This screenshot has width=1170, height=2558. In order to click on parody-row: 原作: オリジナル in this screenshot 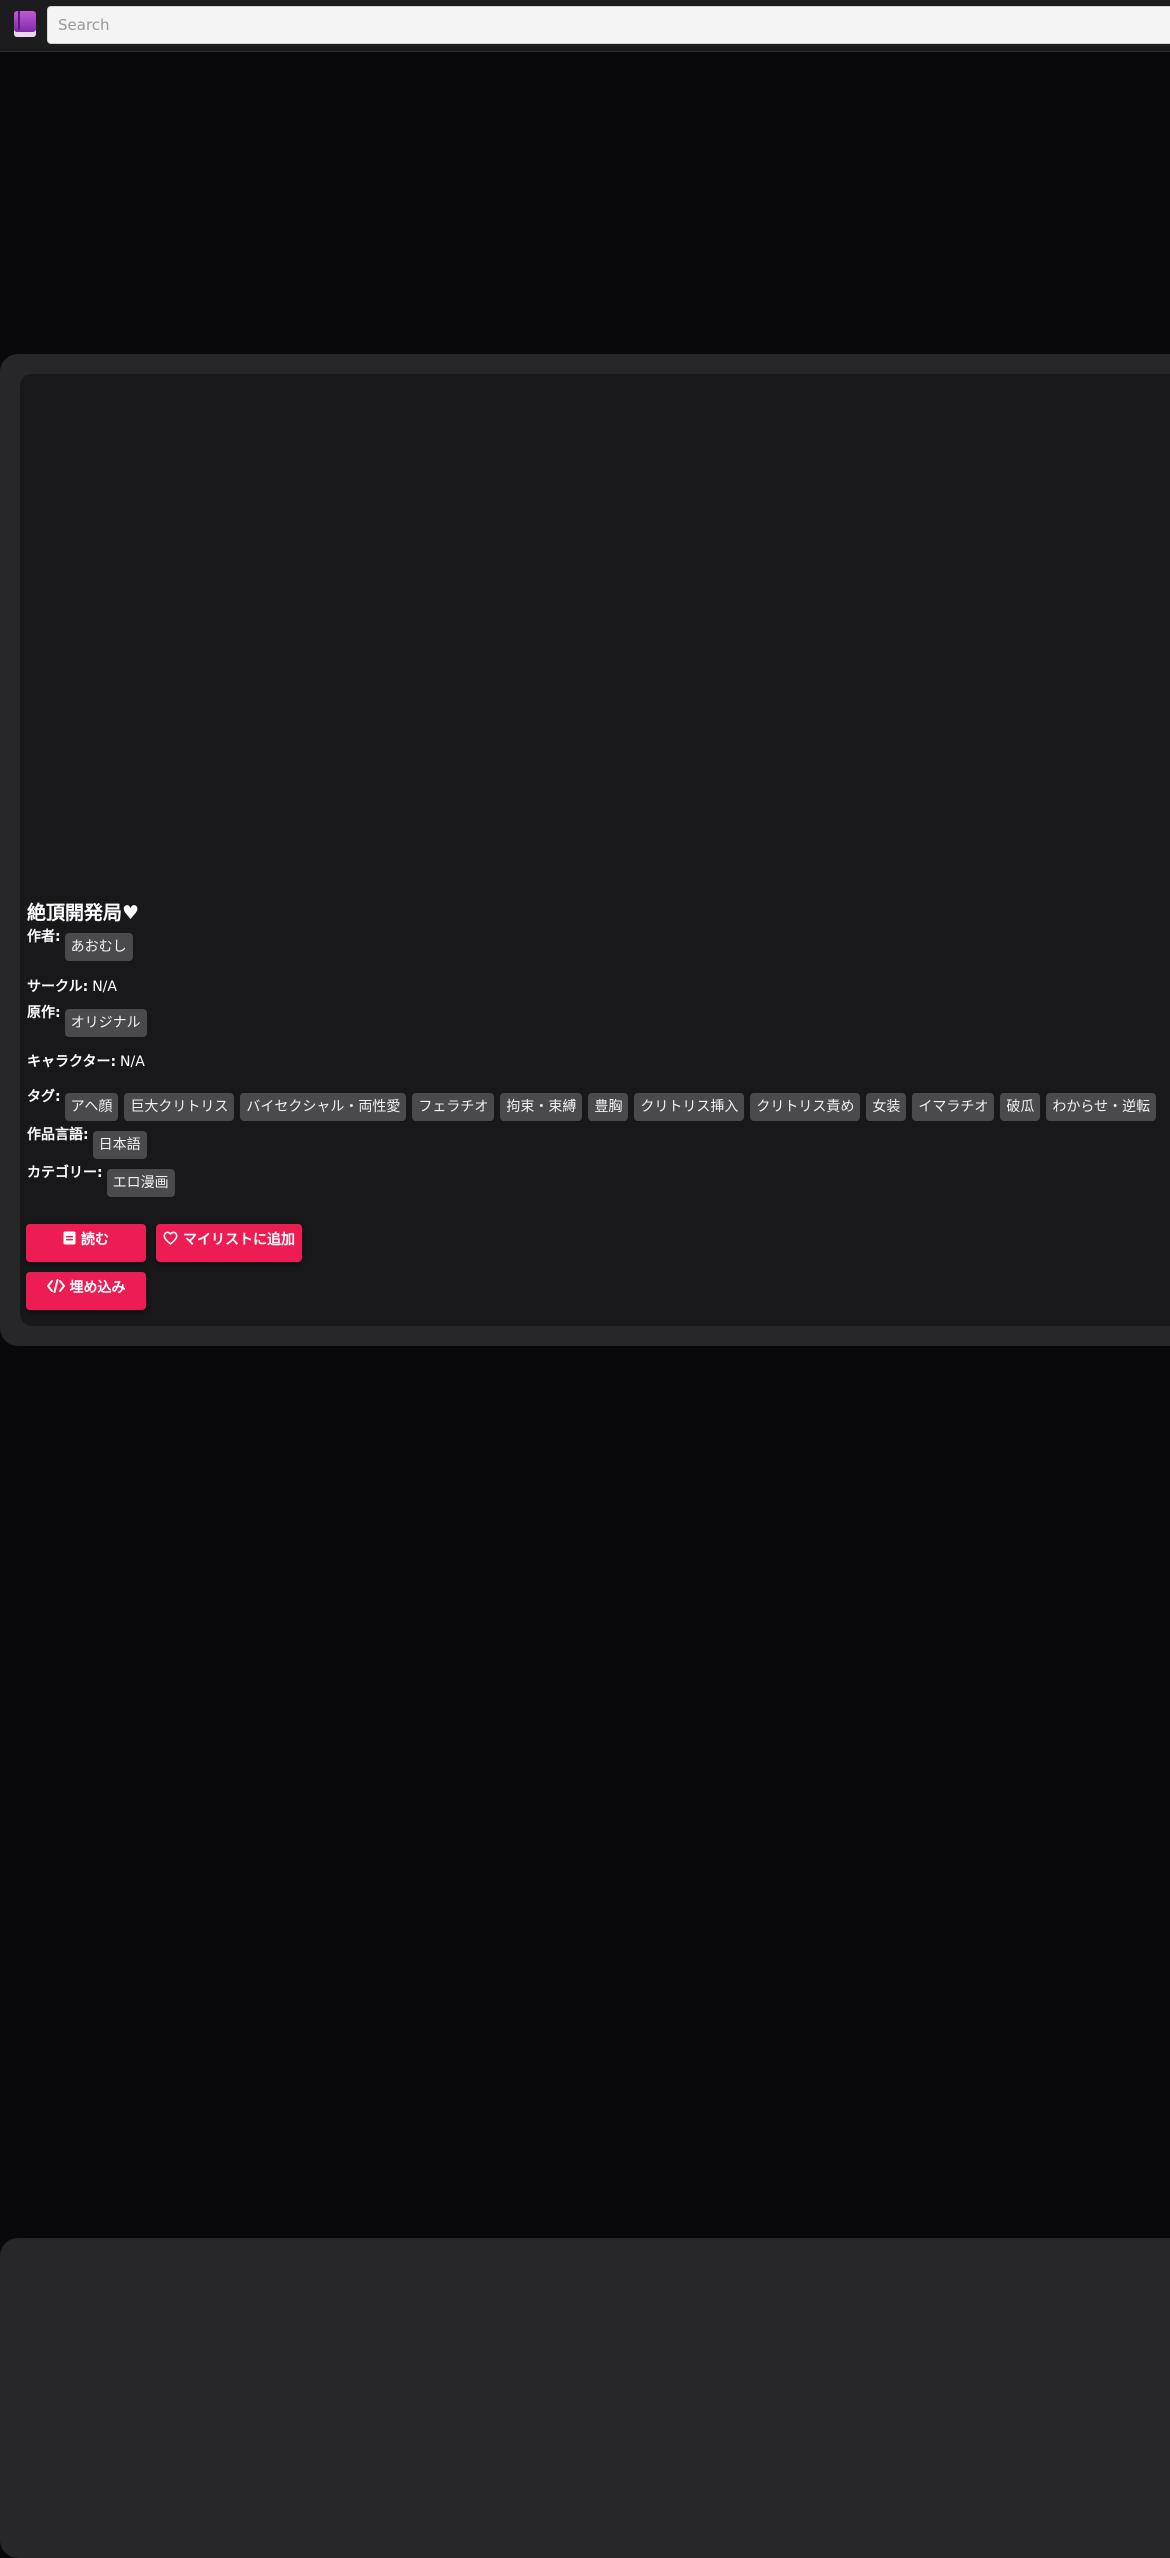, I will do `click(90, 1020)`.